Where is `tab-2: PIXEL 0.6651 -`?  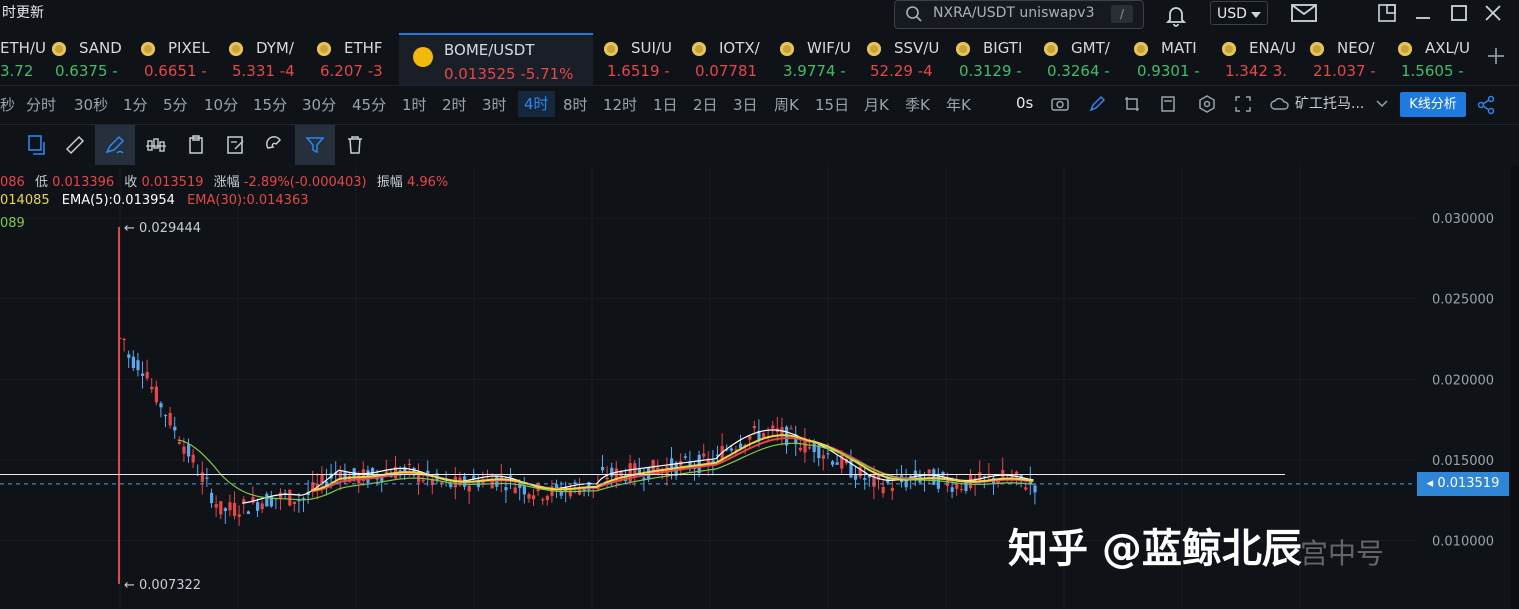
tab-2: PIXEL 0.6651 - is located at coordinates (184, 59).